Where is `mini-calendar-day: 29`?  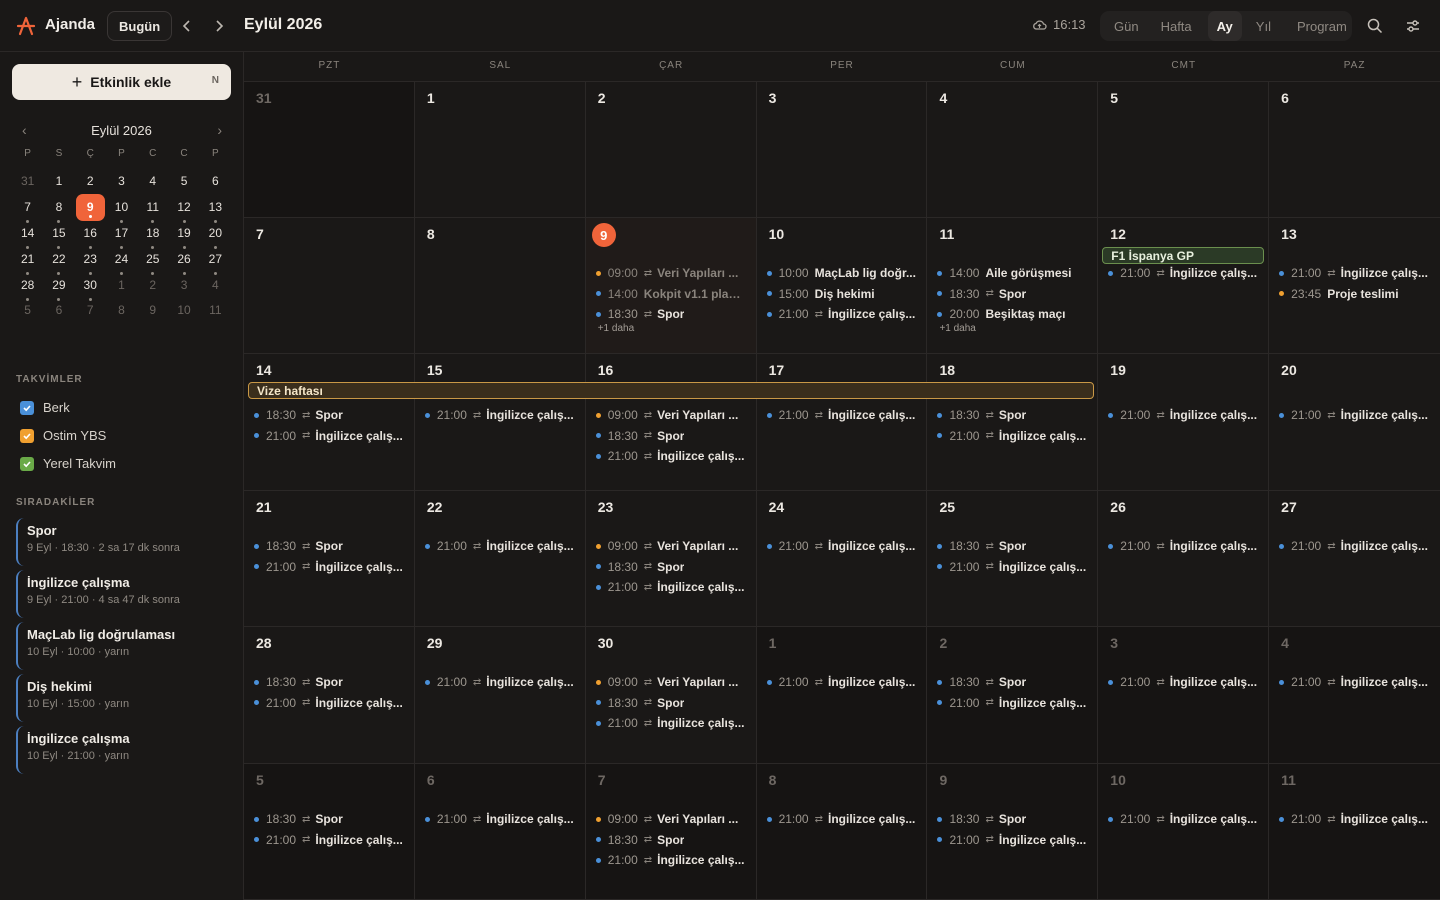
mini-calendar-day: 29 is located at coordinates (58, 286).